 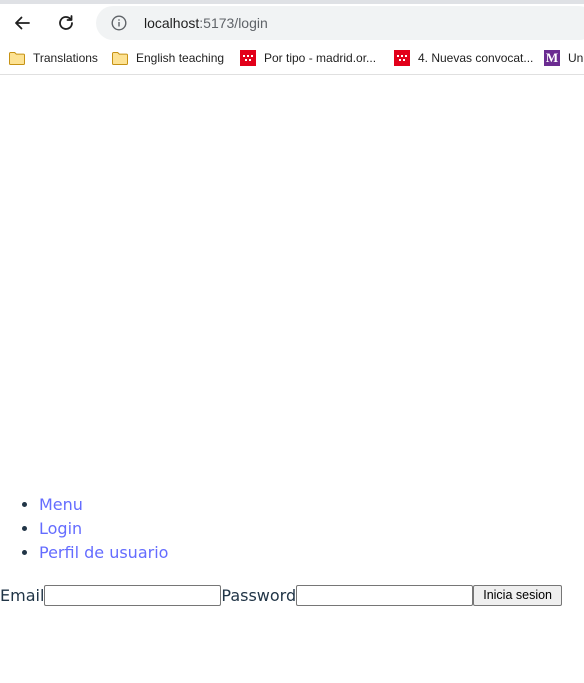 I want to click on email-field, so click(x=133, y=595).